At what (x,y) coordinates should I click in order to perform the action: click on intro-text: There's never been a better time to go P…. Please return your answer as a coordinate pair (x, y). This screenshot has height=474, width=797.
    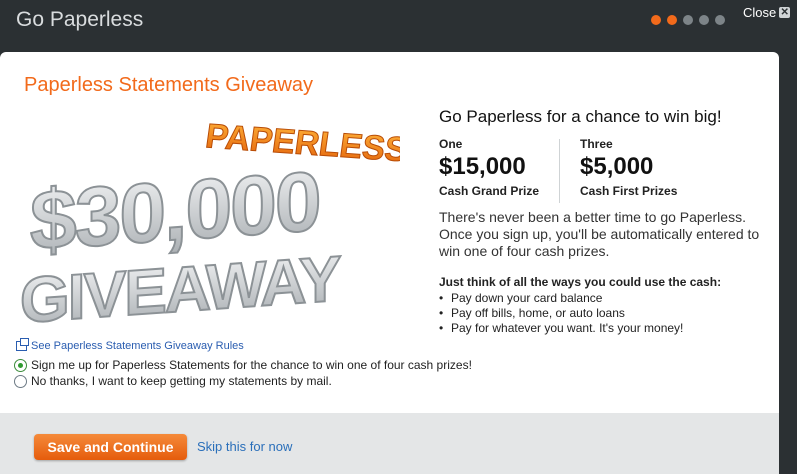
    Looking at the image, I should click on (599, 234).